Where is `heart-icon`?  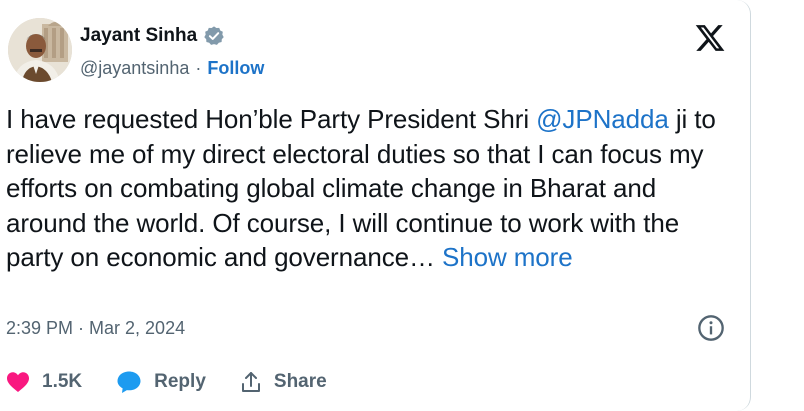
heart-icon is located at coordinates (18, 382).